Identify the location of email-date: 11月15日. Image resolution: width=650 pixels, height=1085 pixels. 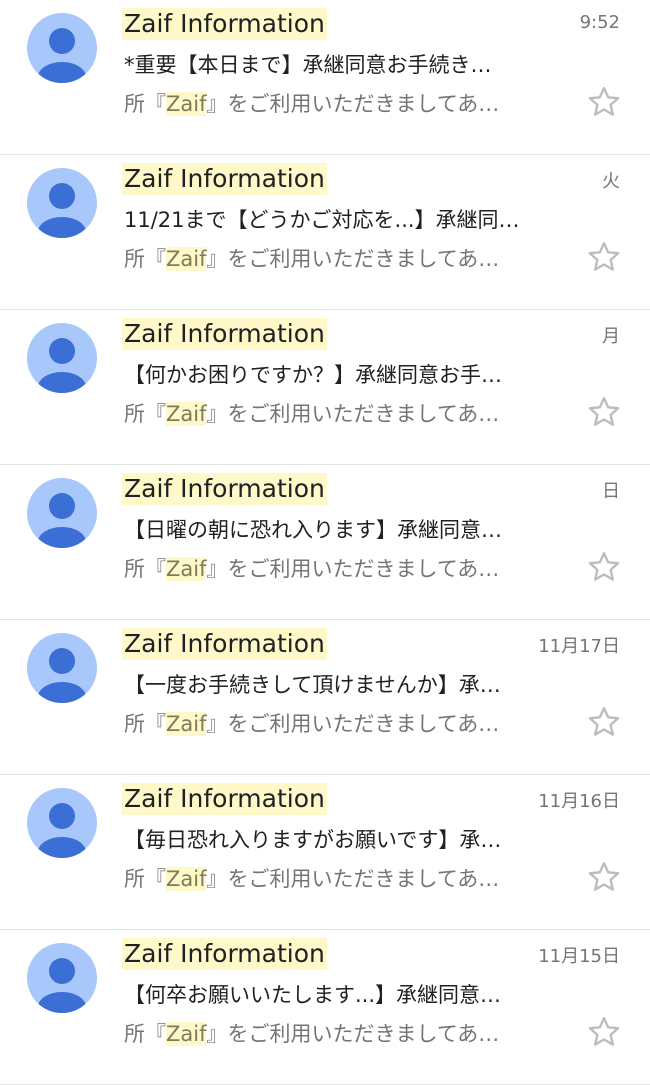
(579, 956).